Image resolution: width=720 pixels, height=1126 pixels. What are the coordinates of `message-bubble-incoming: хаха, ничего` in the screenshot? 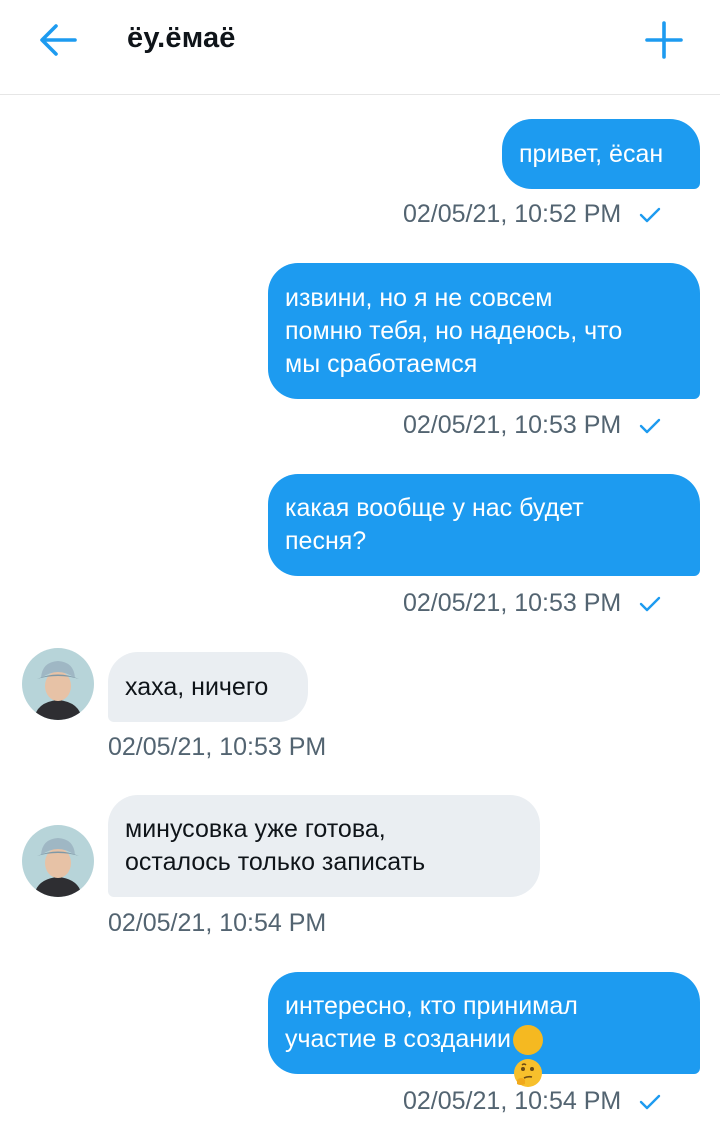 It's located at (208, 687).